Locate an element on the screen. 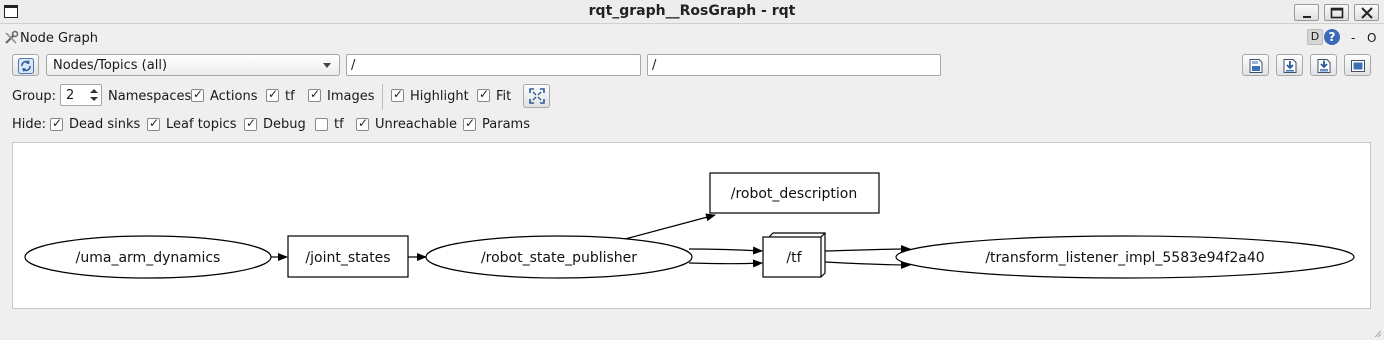 The width and height of the screenshot is (1384, 340). highlight-label: Highlight is located at coordinates (439, 96).